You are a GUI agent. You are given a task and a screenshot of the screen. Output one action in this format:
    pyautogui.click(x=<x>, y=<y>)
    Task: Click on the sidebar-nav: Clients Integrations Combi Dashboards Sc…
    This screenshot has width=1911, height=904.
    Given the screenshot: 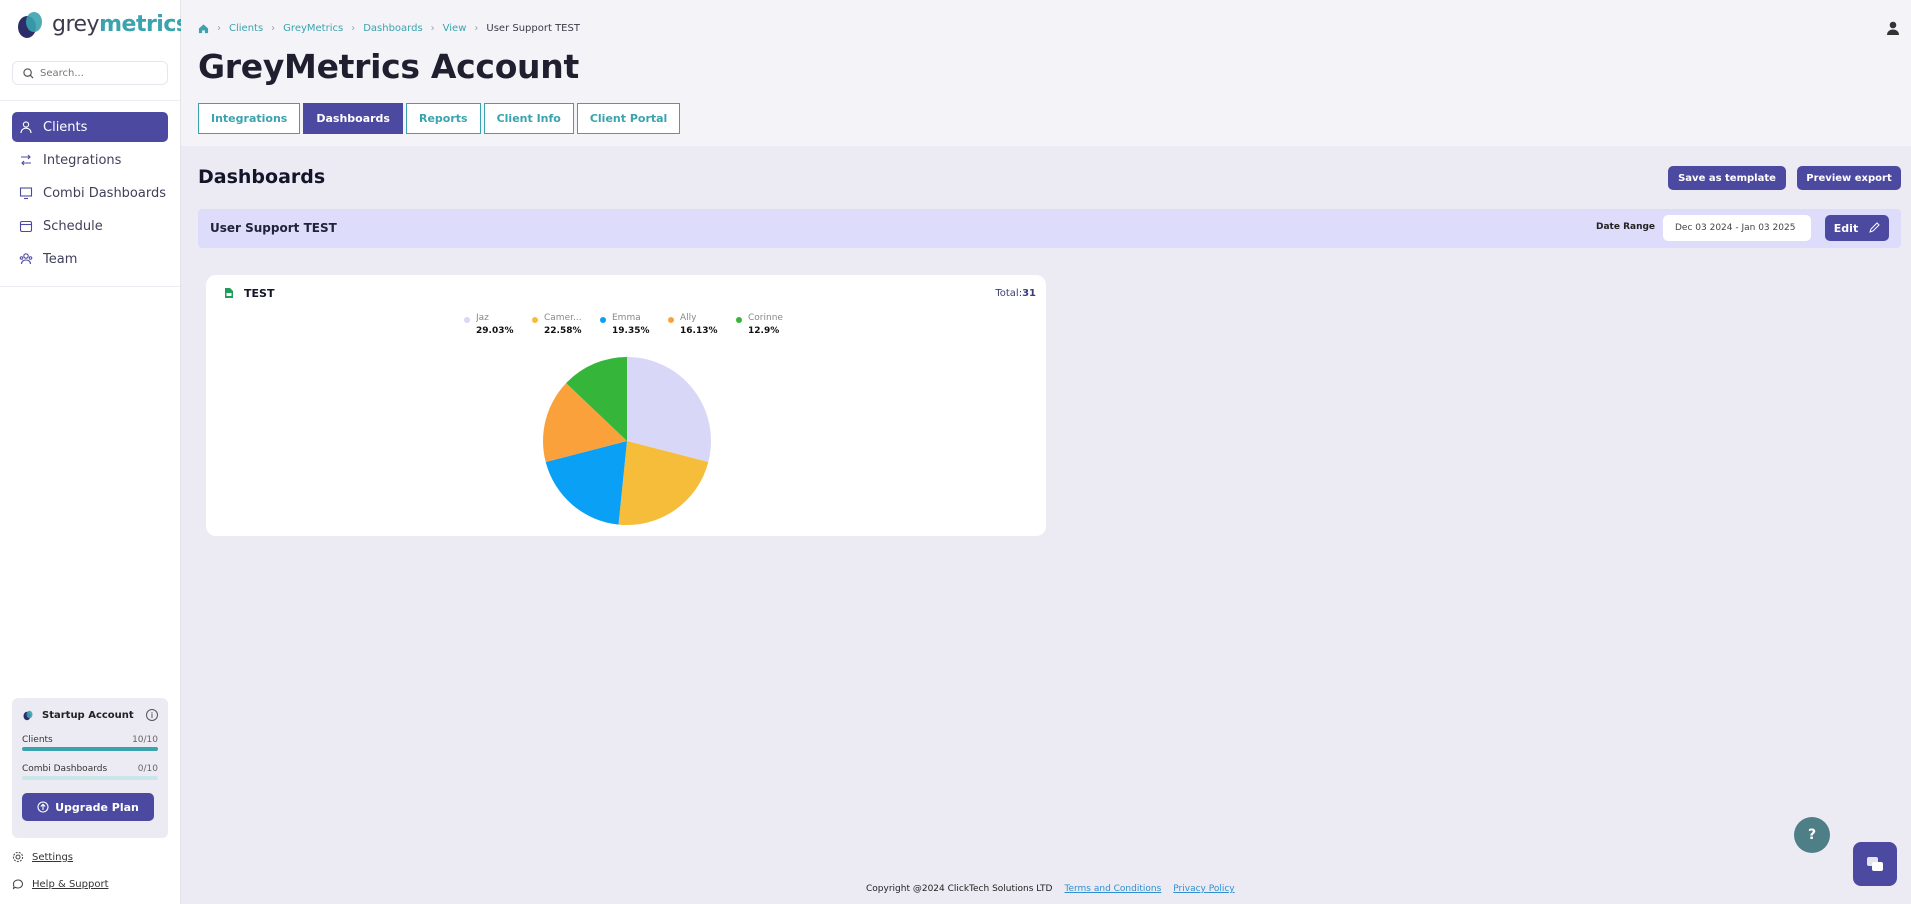 What is the action you would take?
    pyautogui.click(x=90, y=194)
    